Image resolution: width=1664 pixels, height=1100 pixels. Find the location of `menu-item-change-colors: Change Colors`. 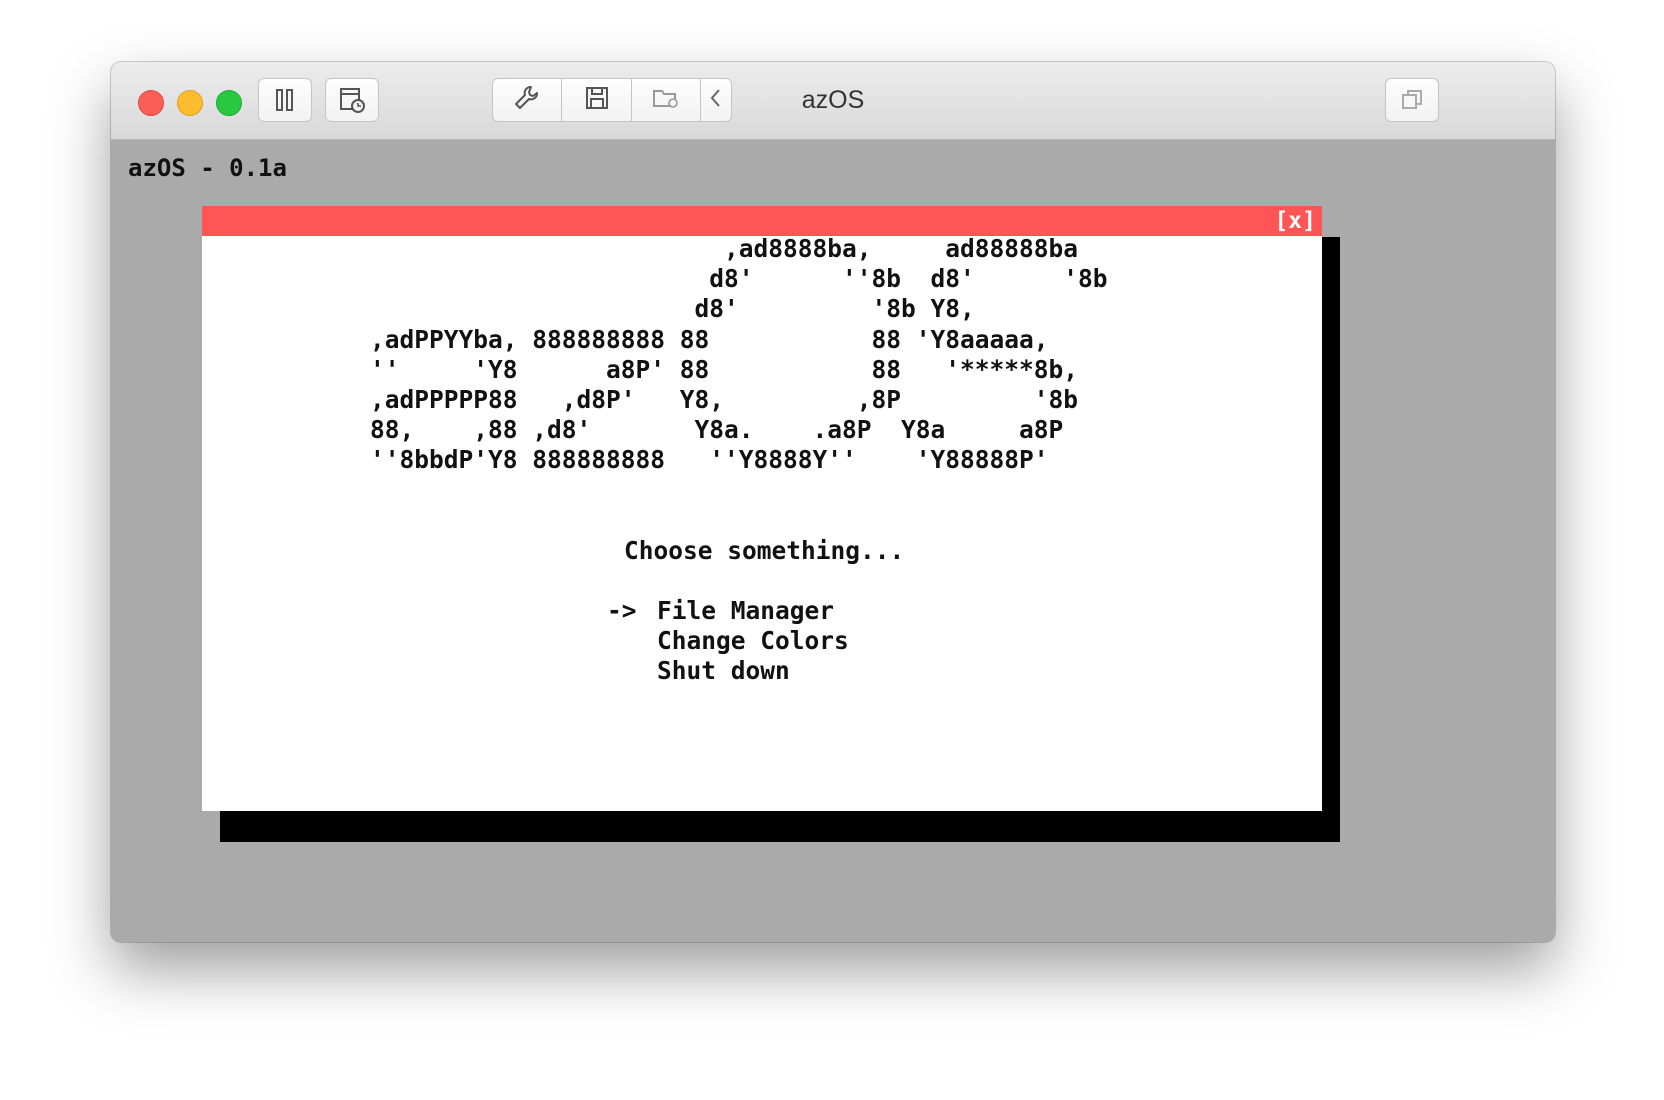

menu-item-change-colors: Change Colors is located at coordinates (728, 641).